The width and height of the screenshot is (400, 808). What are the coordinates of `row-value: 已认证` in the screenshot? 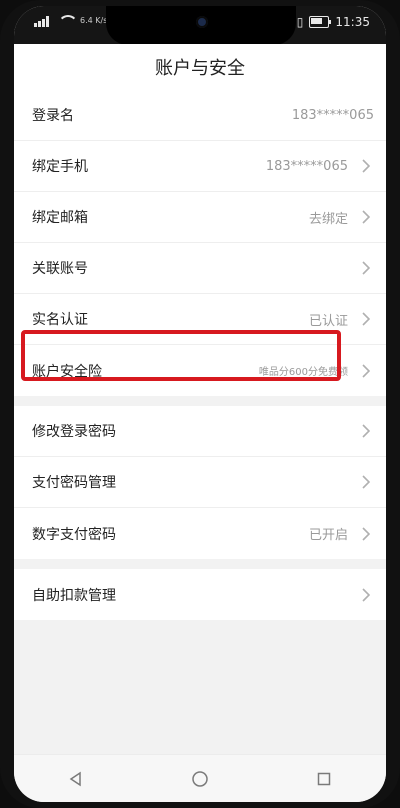 It's located at (328, 321).